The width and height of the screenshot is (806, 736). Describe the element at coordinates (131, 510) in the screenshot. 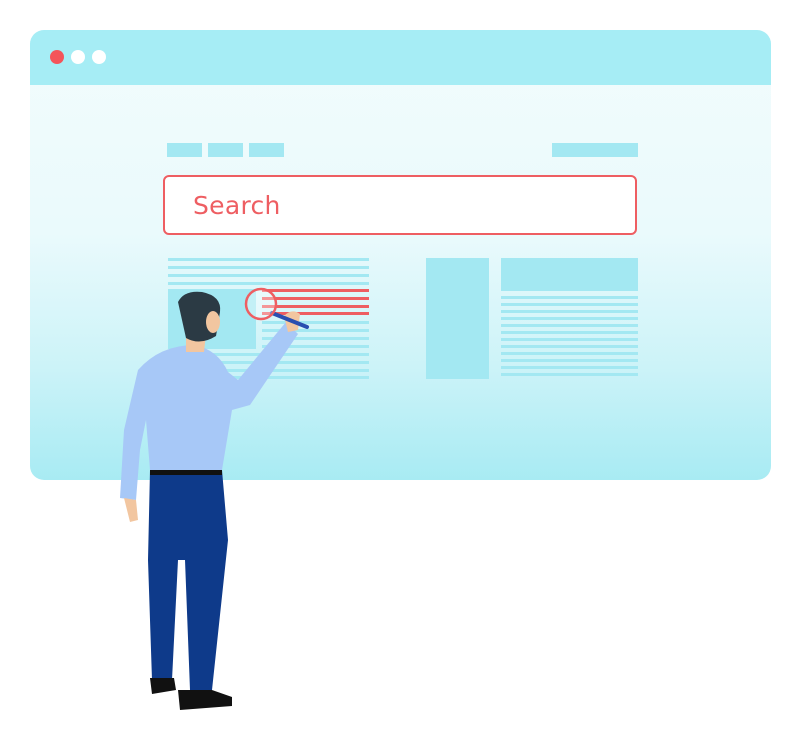

I see `left-hand` at that location.